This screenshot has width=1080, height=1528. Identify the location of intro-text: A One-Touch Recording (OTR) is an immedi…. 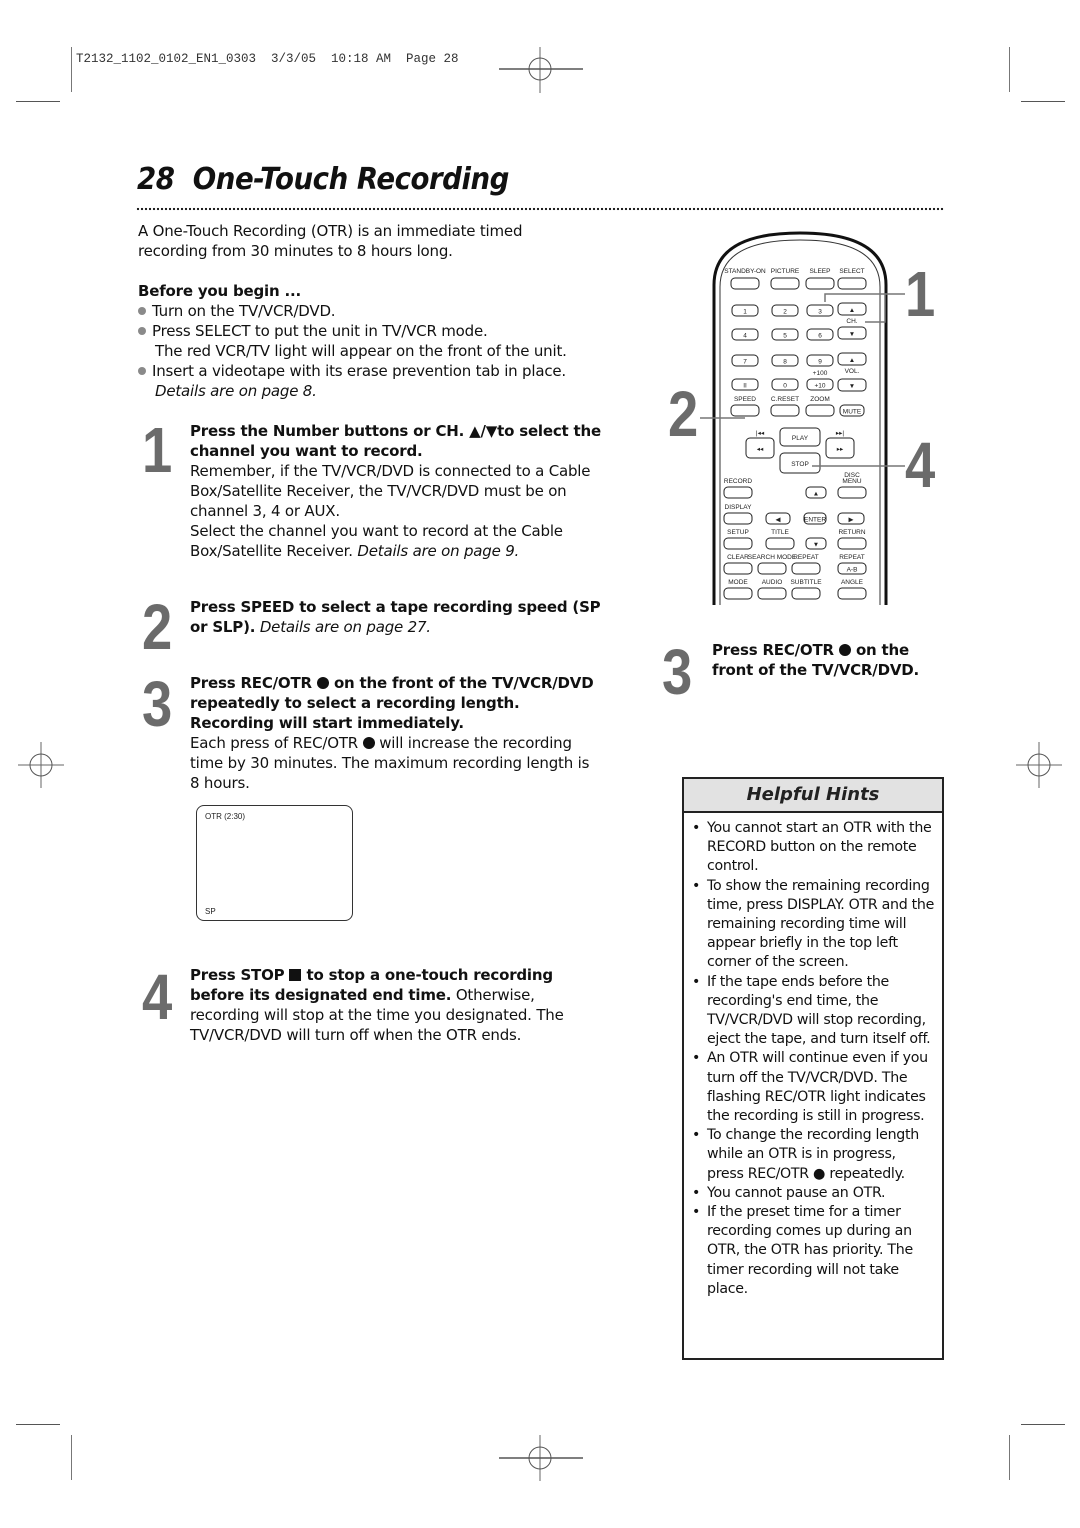
(330, 241).